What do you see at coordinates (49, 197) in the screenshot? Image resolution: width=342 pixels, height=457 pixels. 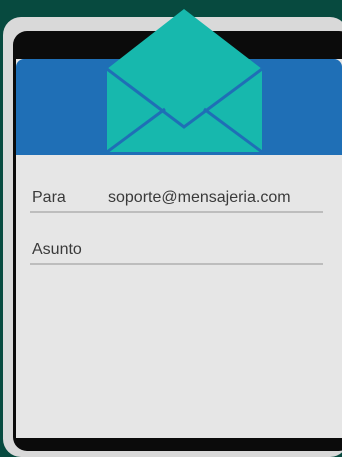 I see `to-label: Para` at bounding box center [49, 197].